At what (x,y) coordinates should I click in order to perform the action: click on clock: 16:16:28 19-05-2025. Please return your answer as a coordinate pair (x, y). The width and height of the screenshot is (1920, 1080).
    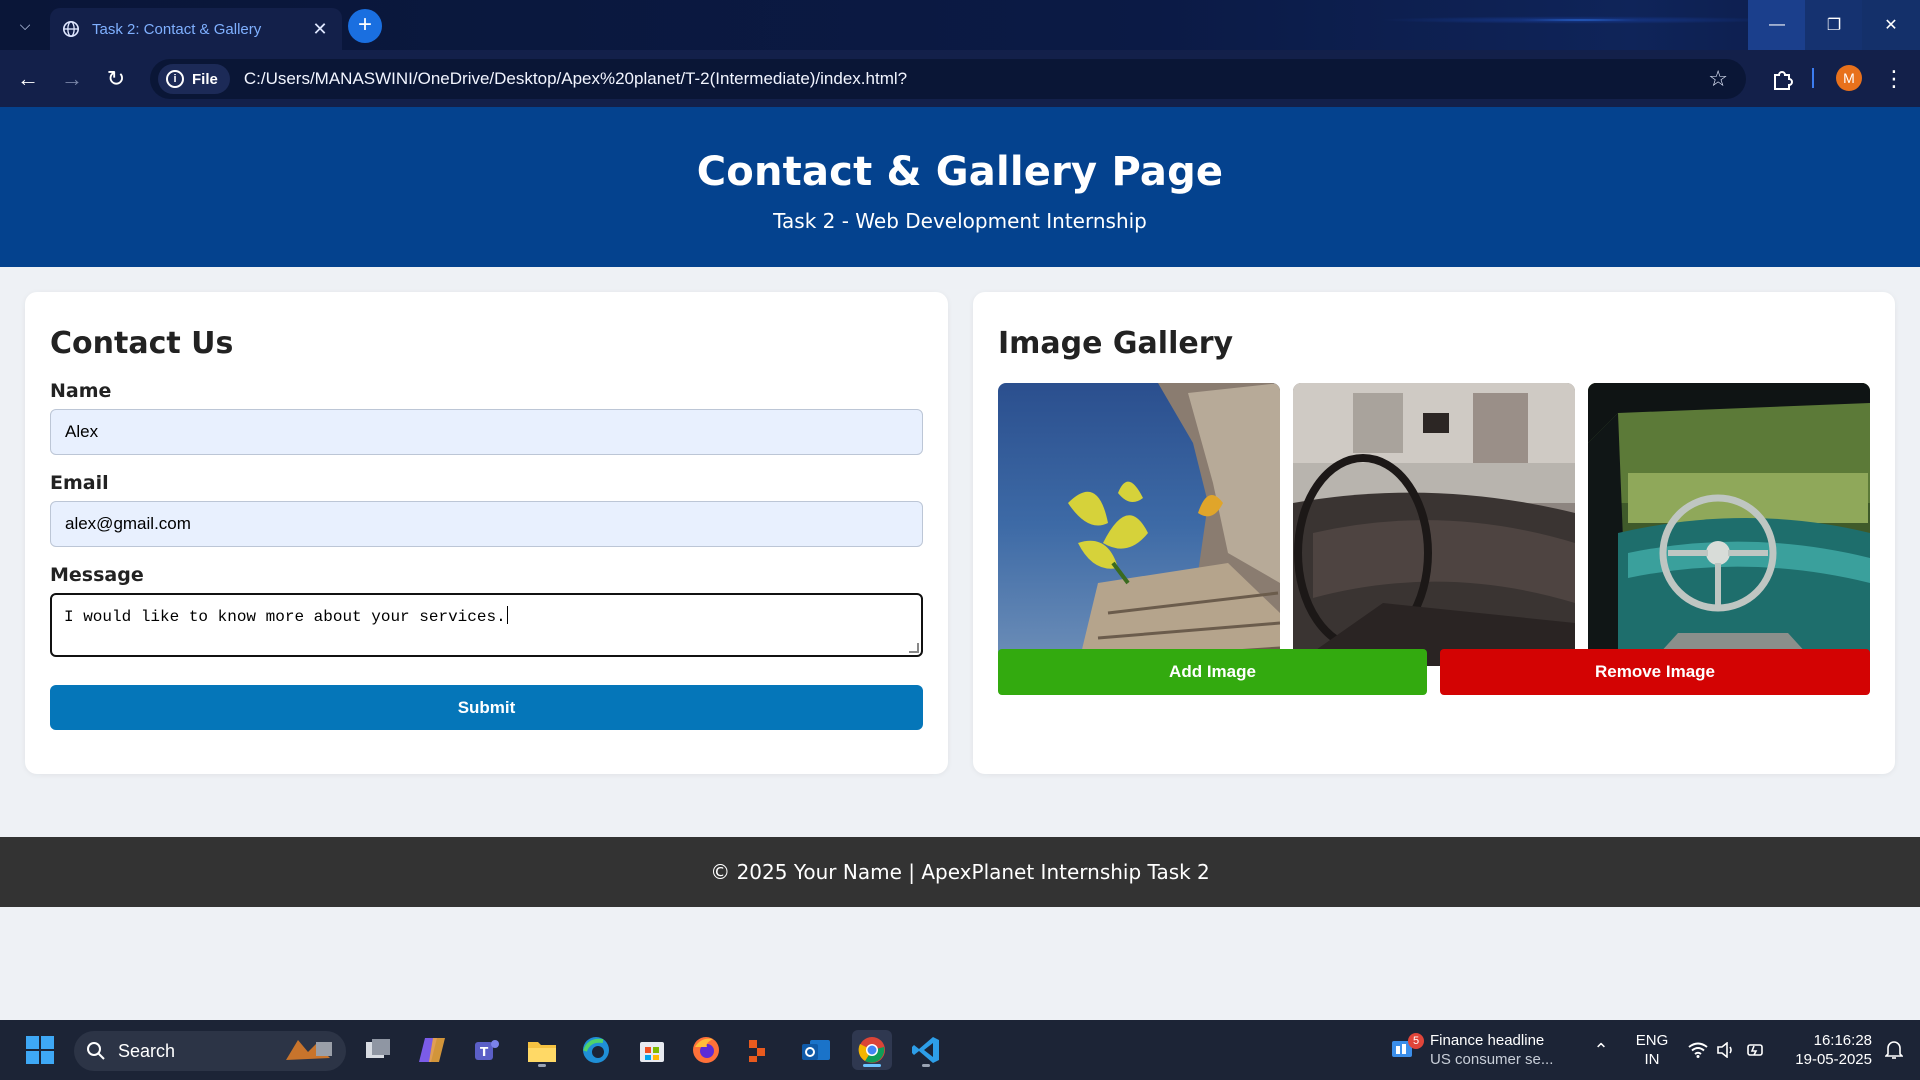
    Looking at the image, I should click on (1827, 1050).